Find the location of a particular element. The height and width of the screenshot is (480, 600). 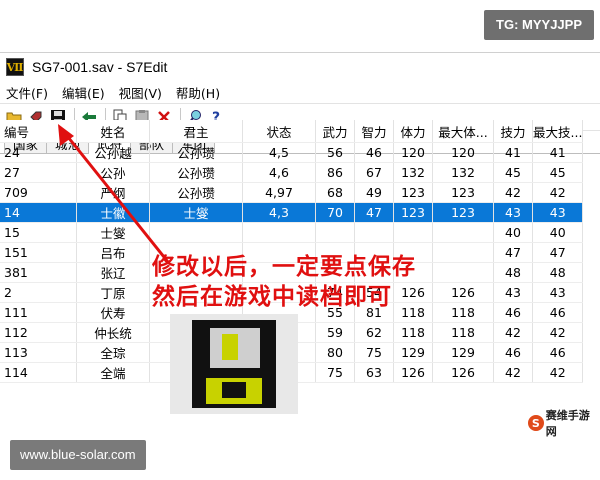

annotation-line-2: 然后在游戏中读档即可 is located at coordinates (272, 297).